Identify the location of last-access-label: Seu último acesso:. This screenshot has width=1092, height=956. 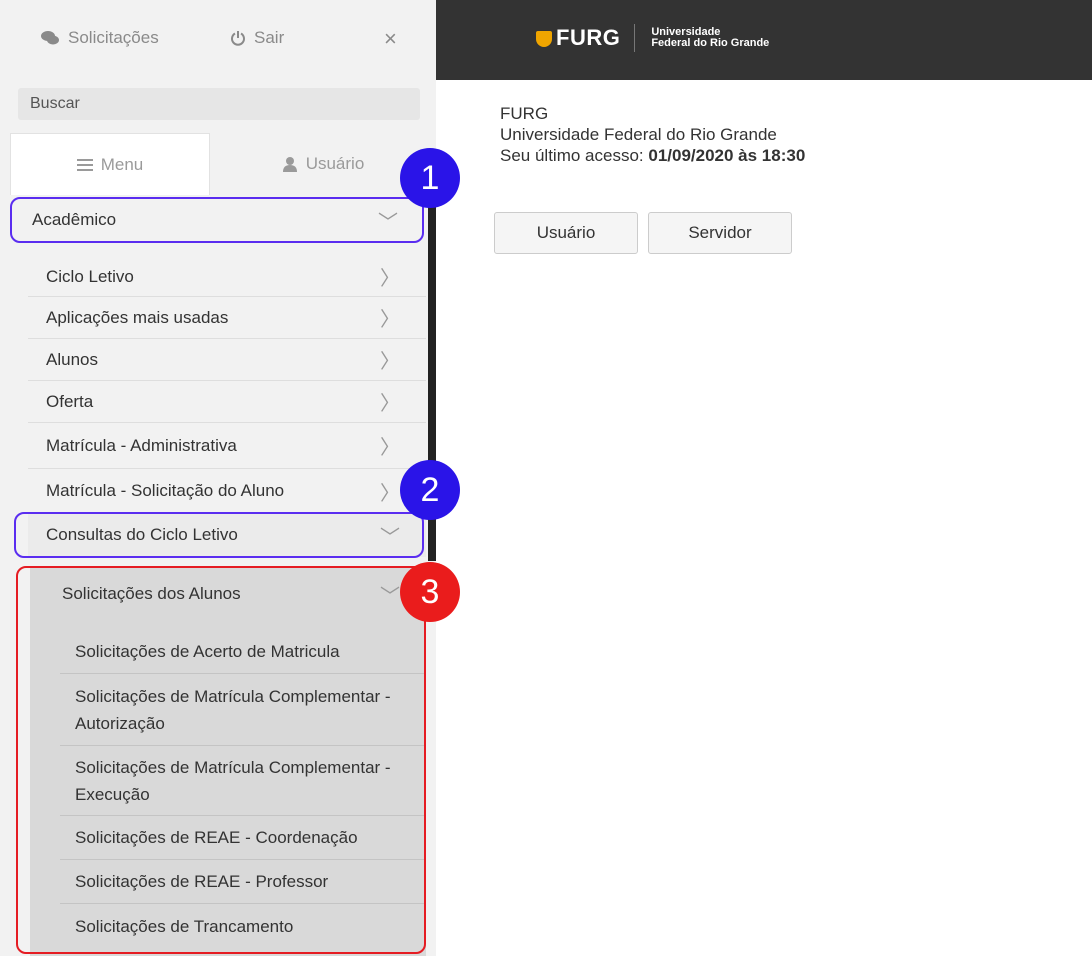
(574, 155).